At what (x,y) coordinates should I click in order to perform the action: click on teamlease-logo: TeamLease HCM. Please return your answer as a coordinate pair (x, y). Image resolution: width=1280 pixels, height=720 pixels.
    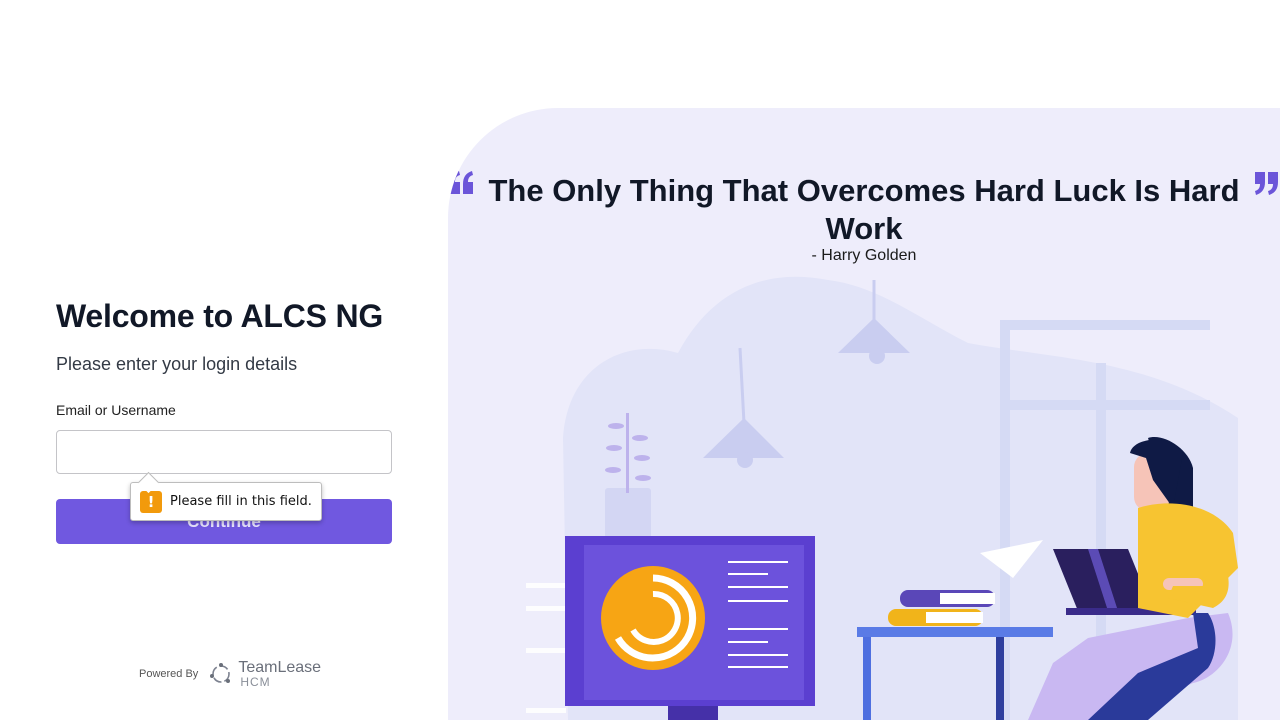
    Looking at the image, I should click on (264, 674).